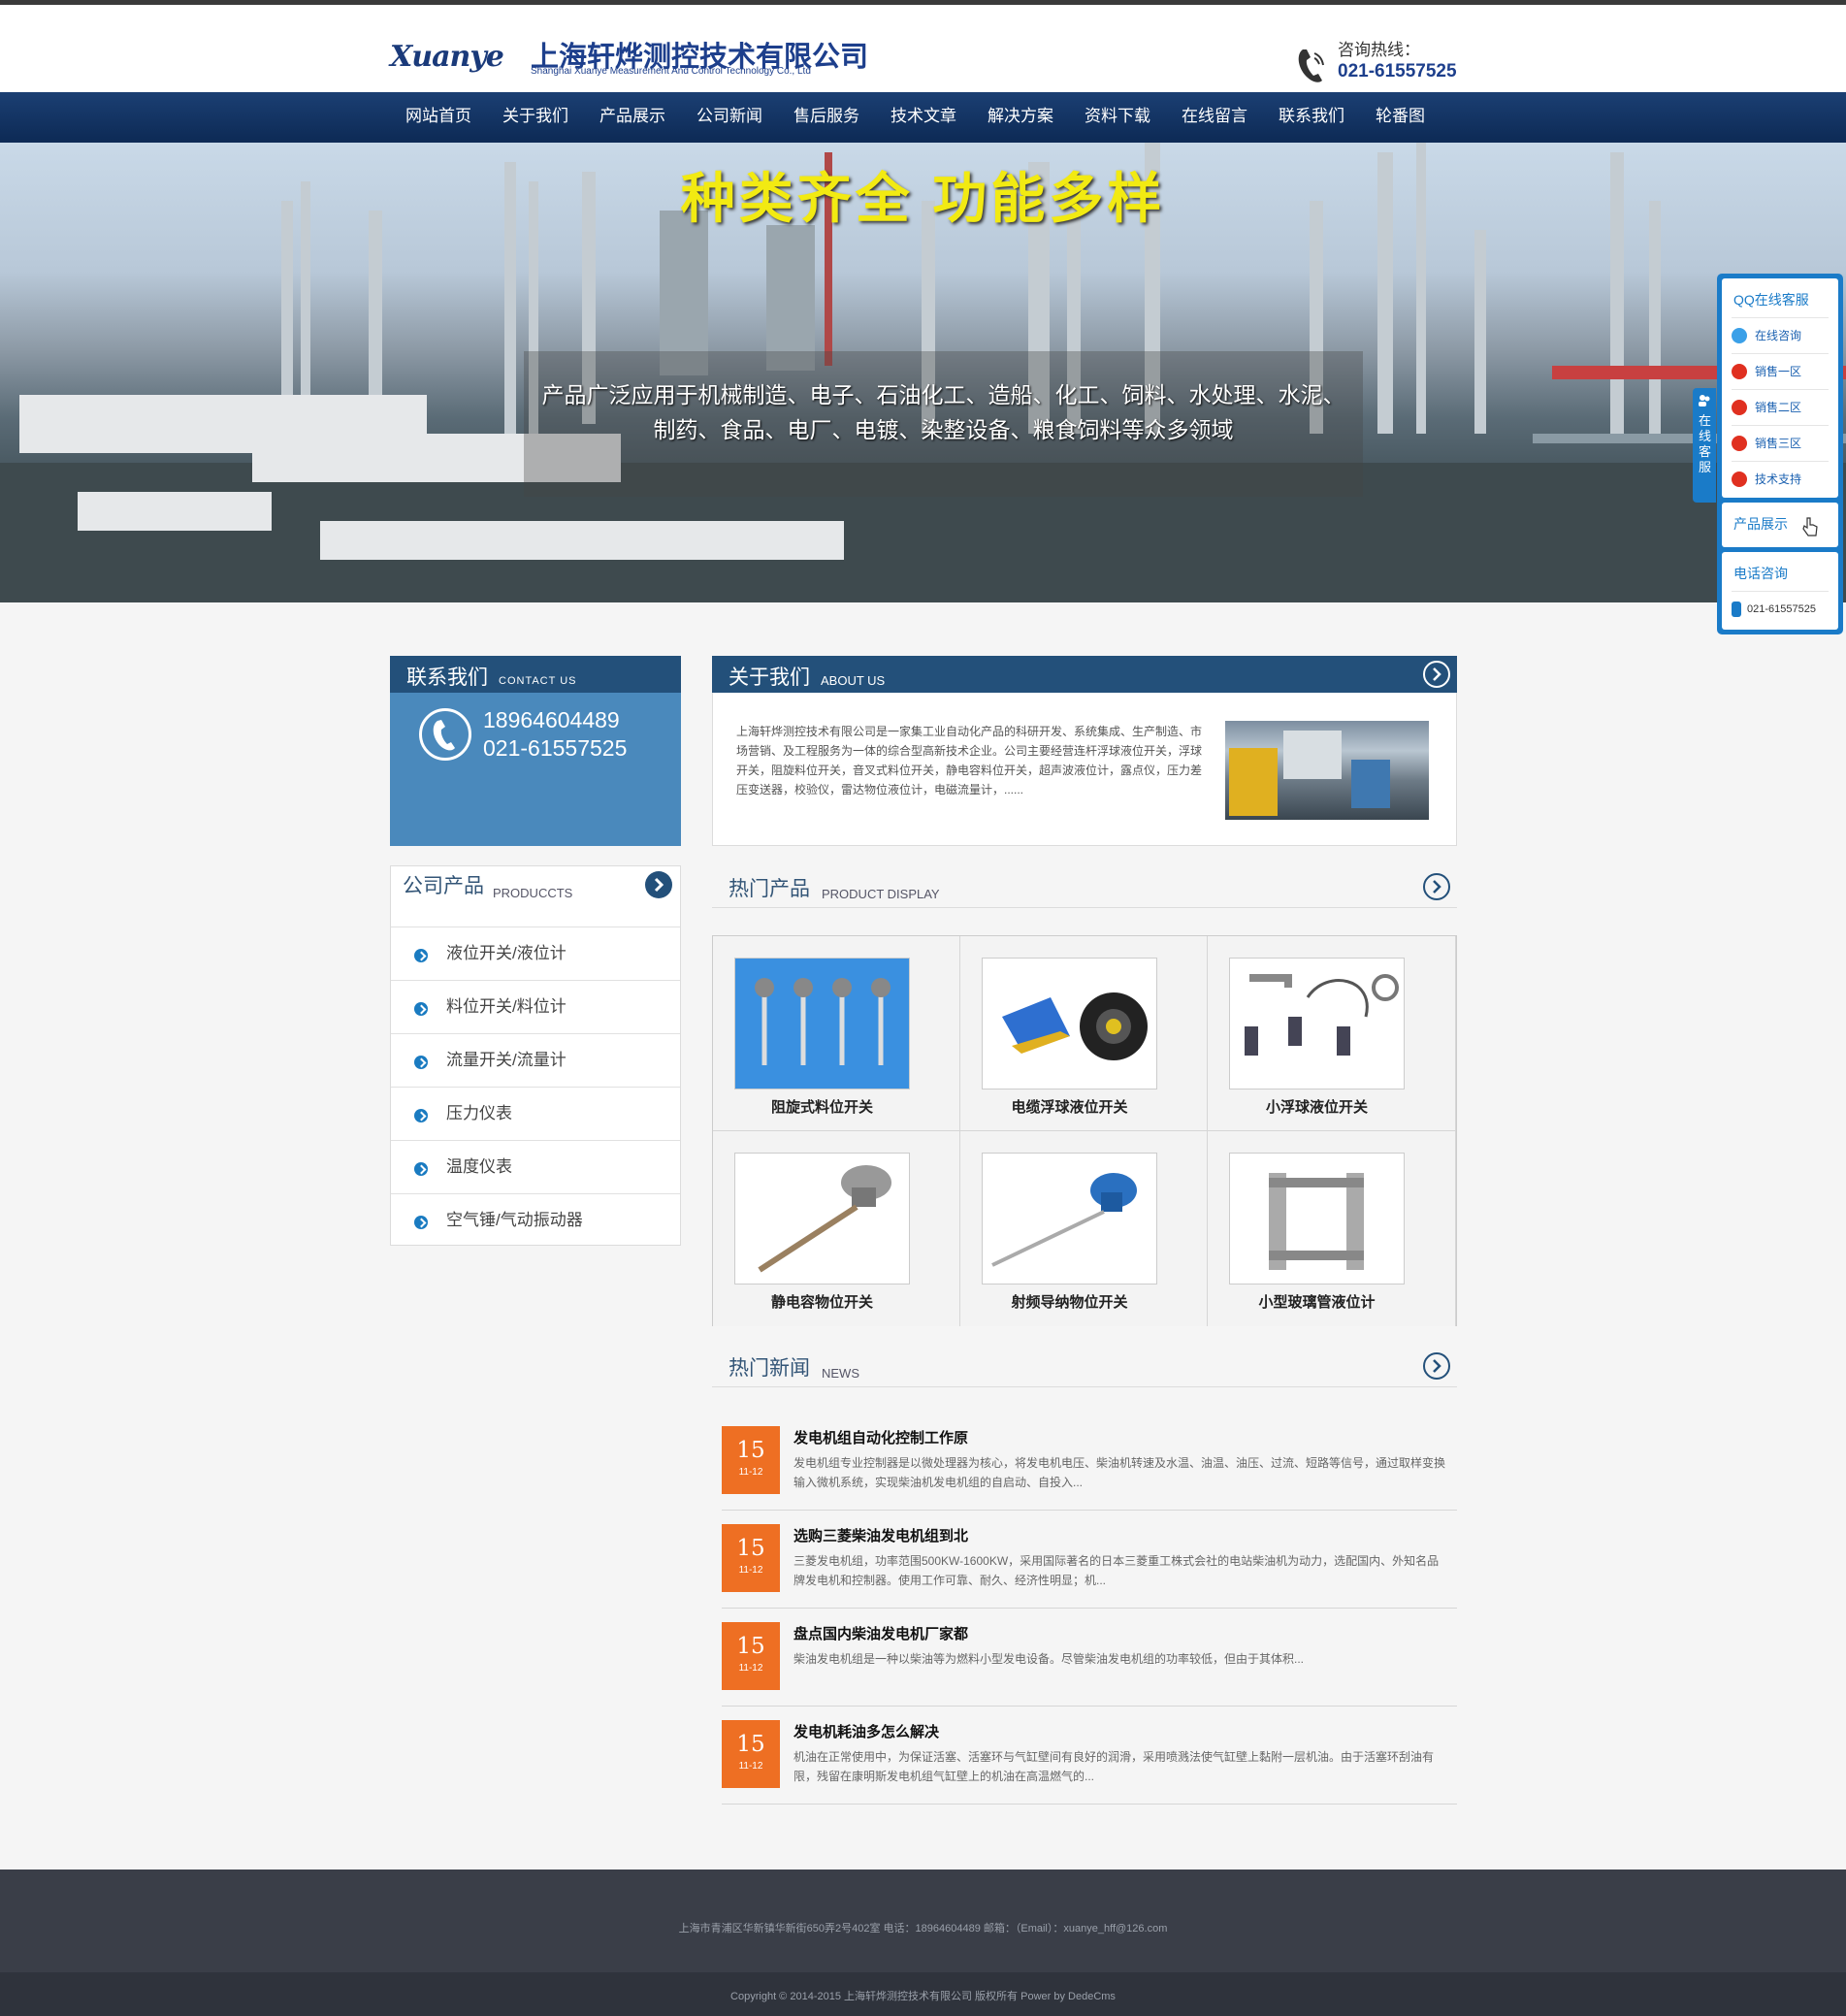 The height and width of the screenshot is (2016, 1846). Describe the element at coordinates (535, 1220) in the screenshot. I see `product-menu-item: 空气锤/气动振动器` at that location.